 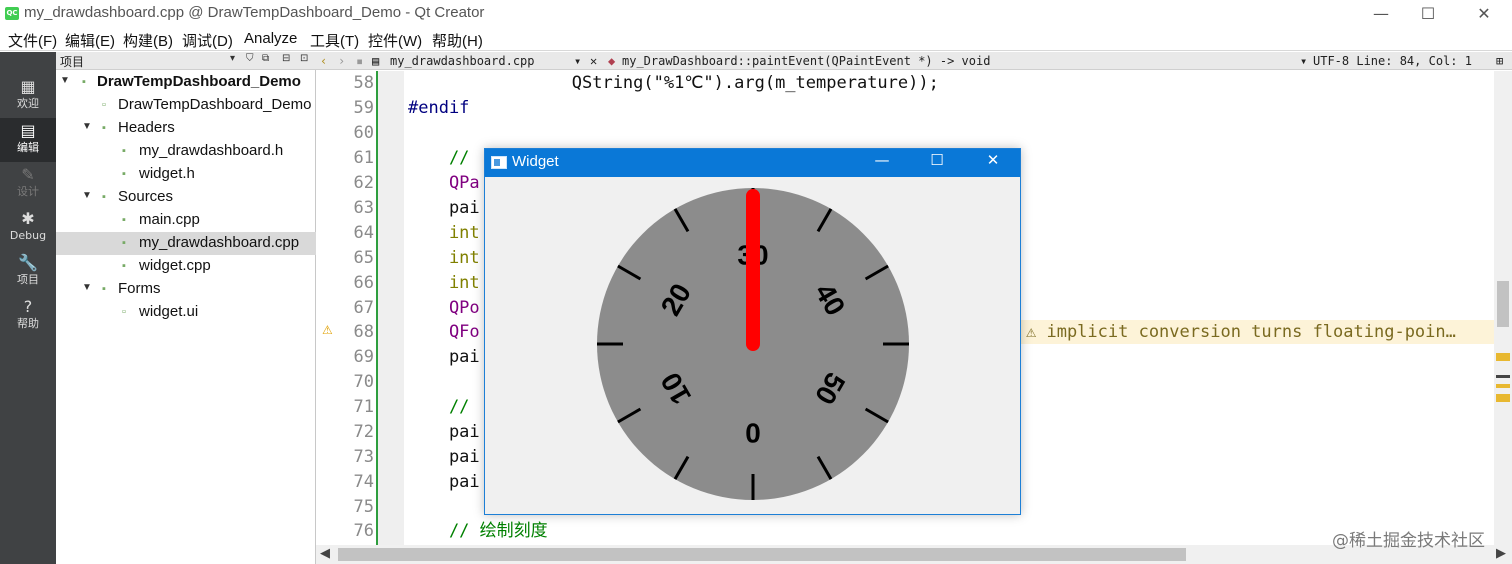 I want to click on tree-item-file: ▪ main.cpp, so click(x=186, y=220).